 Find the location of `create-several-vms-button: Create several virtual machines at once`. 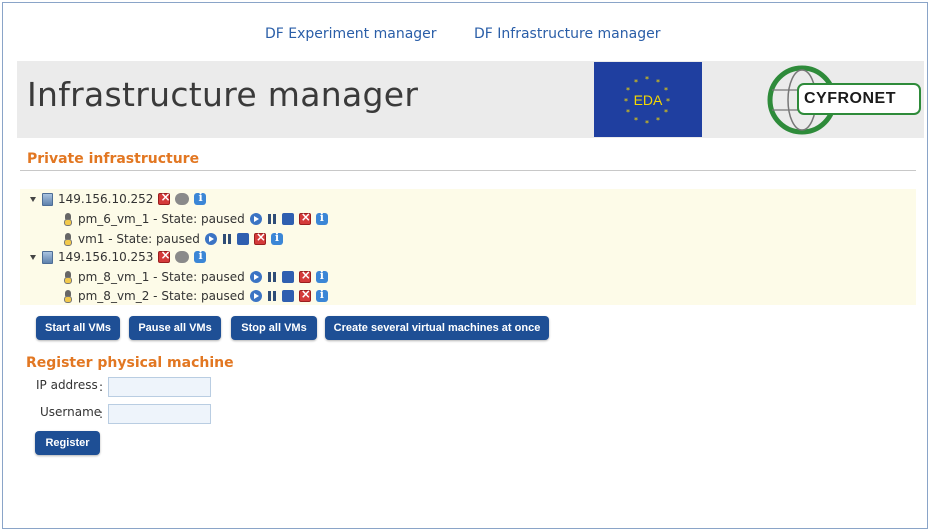

create-several-vms-button: Create several virtual machines at once is located at coordinates (437, 328).